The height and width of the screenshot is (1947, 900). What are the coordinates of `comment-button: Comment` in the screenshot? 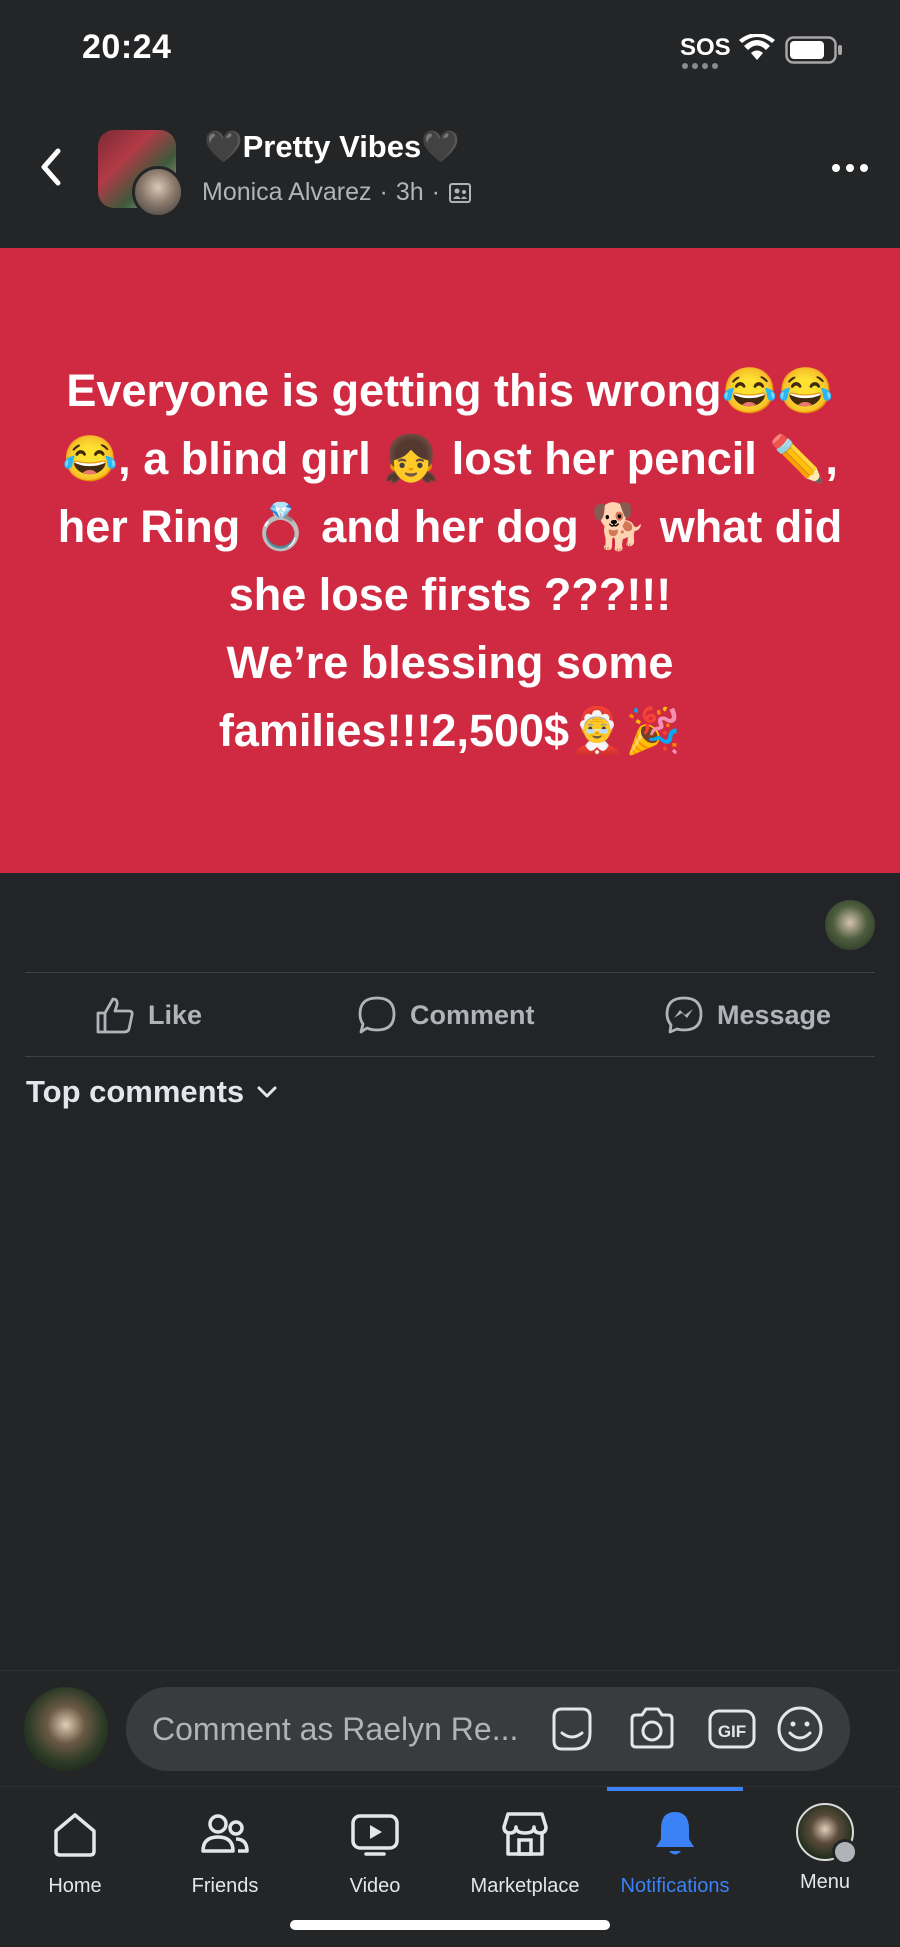 It's located at (445, 1015).